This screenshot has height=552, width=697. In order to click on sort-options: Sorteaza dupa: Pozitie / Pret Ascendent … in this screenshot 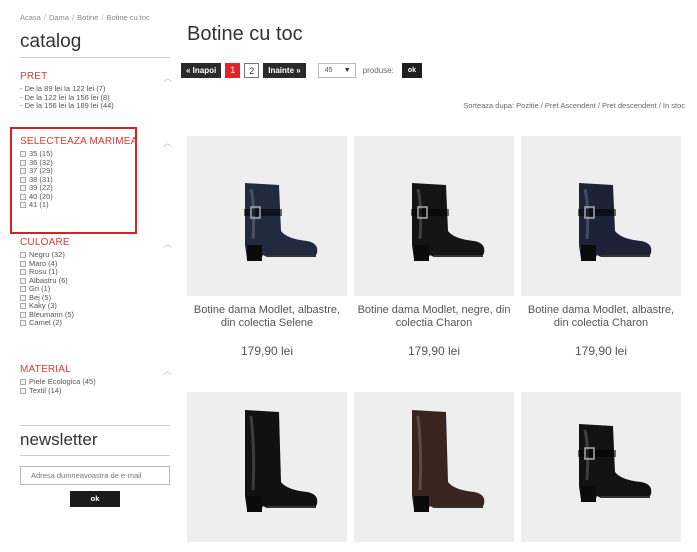, I will do `click(574, 105)`.